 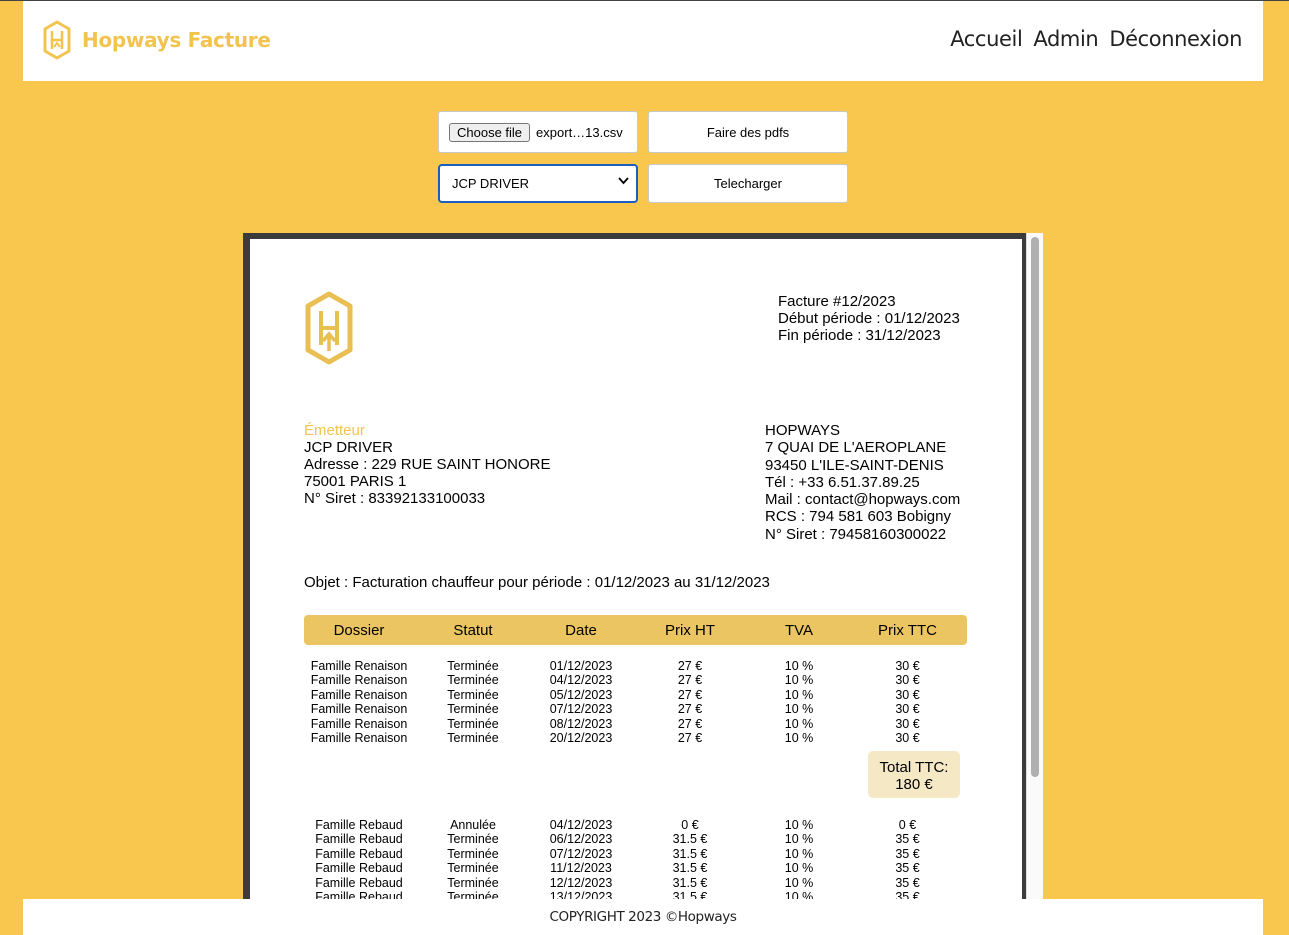 What do you see at coordinates (1035, 507) in the screenshot?
I see `scrollbar-thumb` at bounding box center [1035, 507].